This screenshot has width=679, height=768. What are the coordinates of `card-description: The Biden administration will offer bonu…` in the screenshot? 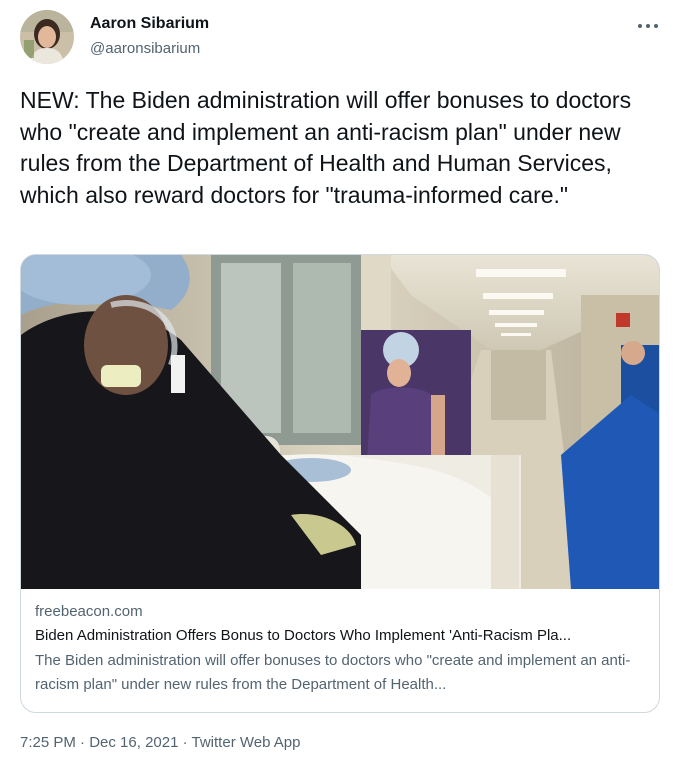 It's located at (333, 672).